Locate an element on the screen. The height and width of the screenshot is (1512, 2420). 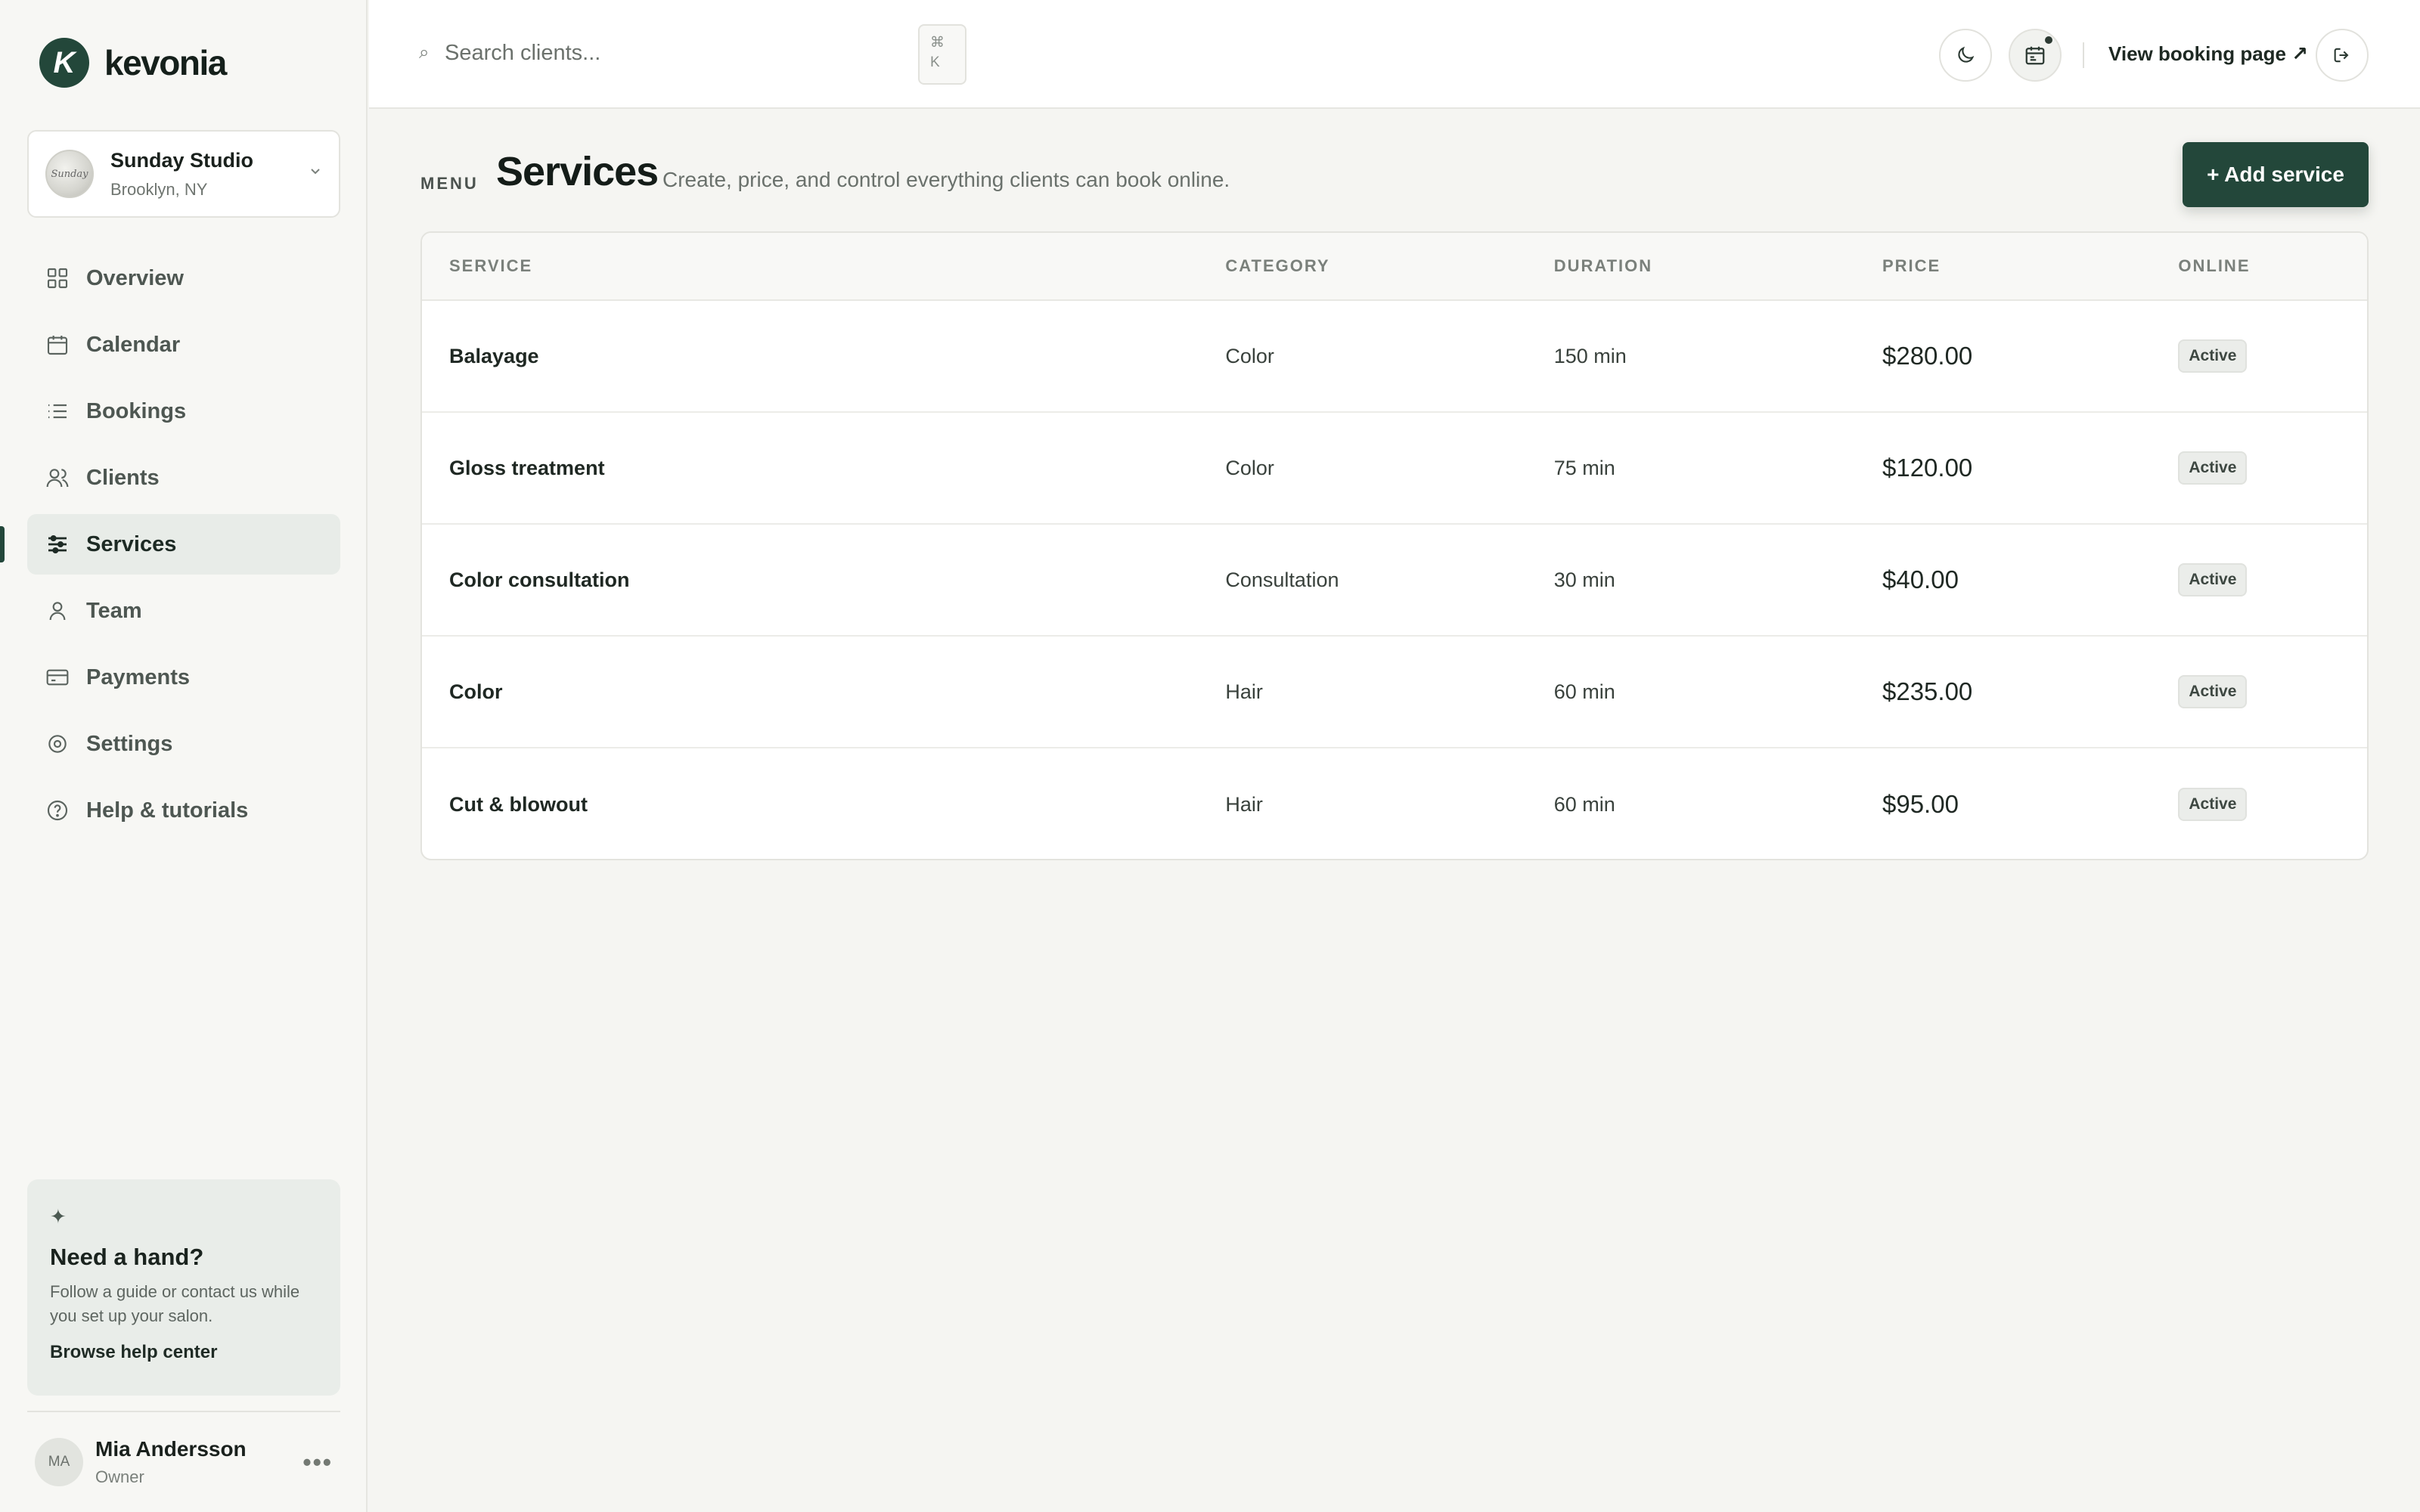
sidebar-item-team: Team is located at coordinates (183, 611).